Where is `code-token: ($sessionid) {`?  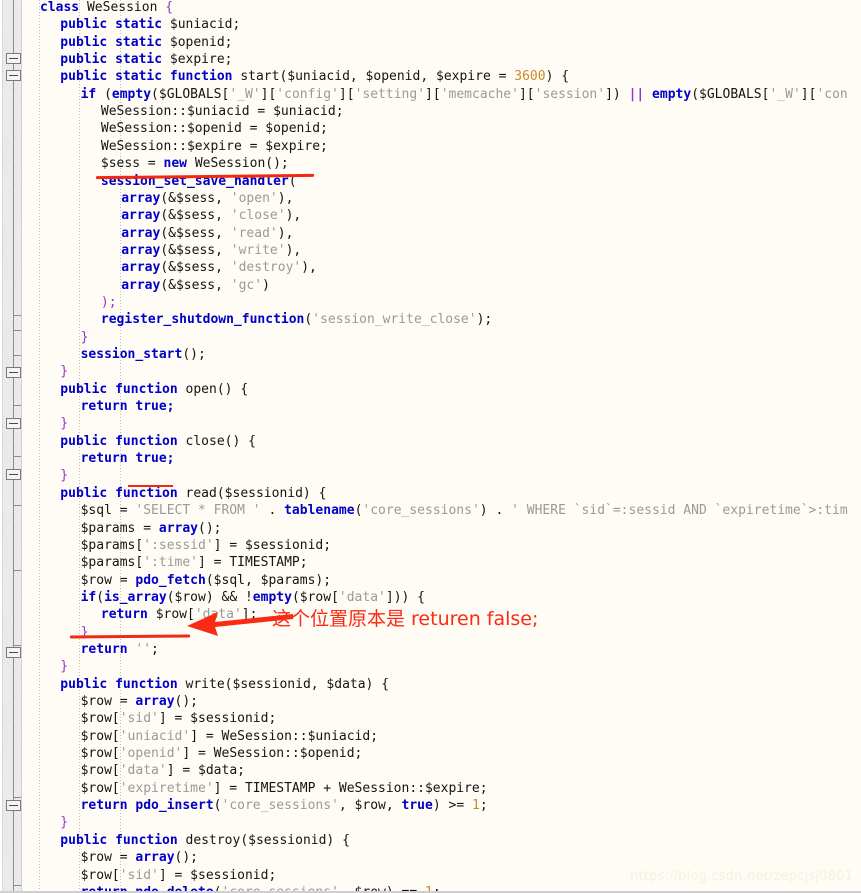 code-token: ($sessionid) { is located at coordinates (271, 493).